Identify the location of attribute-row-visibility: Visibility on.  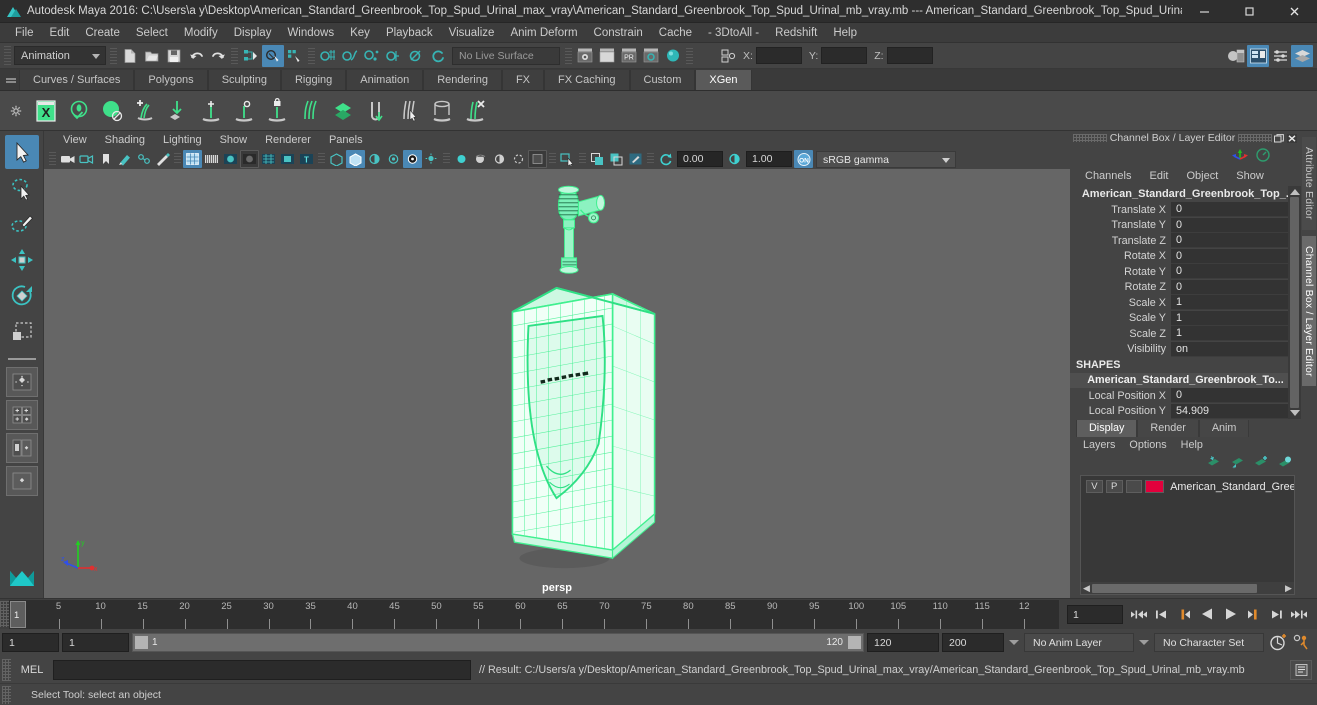
(1185, 349).